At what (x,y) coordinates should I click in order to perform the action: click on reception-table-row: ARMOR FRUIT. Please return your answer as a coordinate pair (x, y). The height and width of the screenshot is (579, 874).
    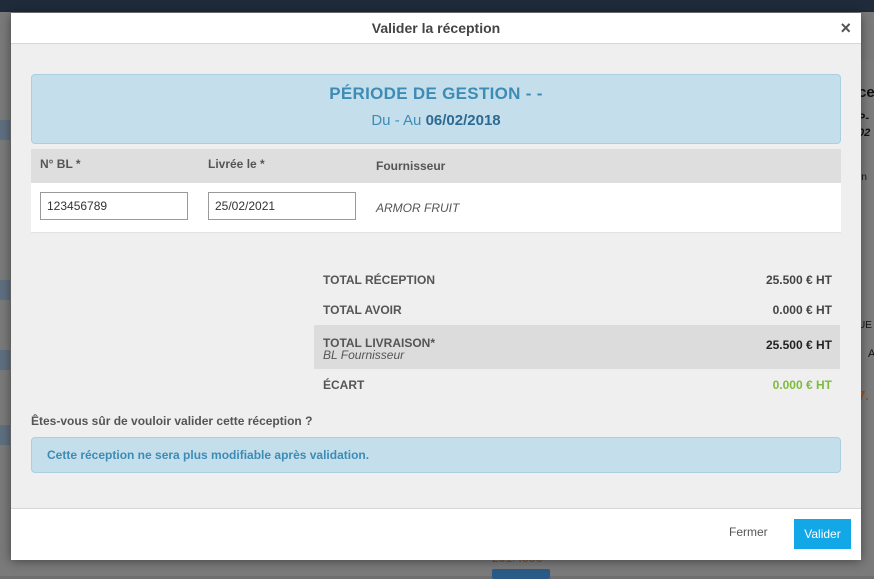
    Looking at the image, I should click on (436, 208).